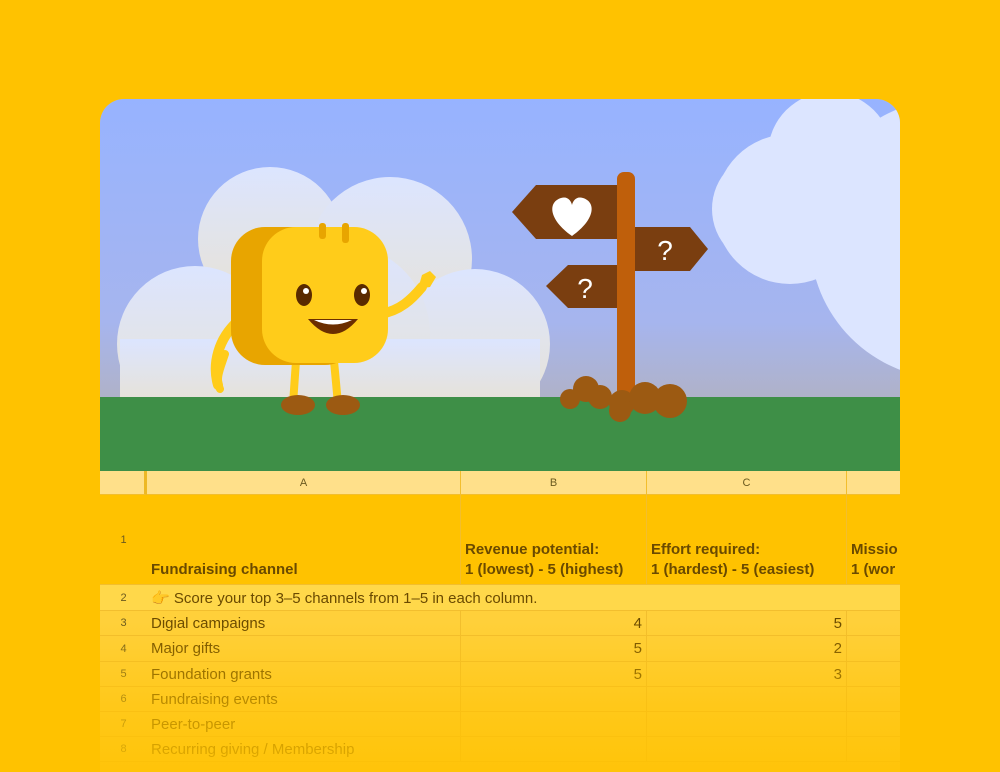 The width and height of the screenshot is (1000, 772). What do you see at coordinates (304, 724) in the screenshot?
I see `channel-cell: Peer-to-peer` at bounding box center [304, 724].